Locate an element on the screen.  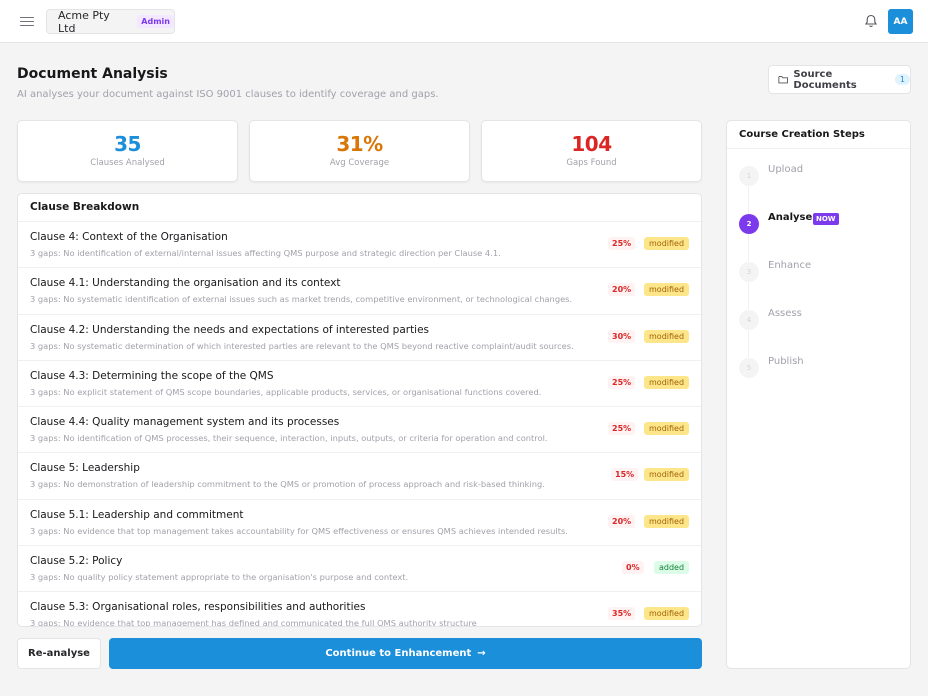
bell-icon is located at coordinates (871, 21).